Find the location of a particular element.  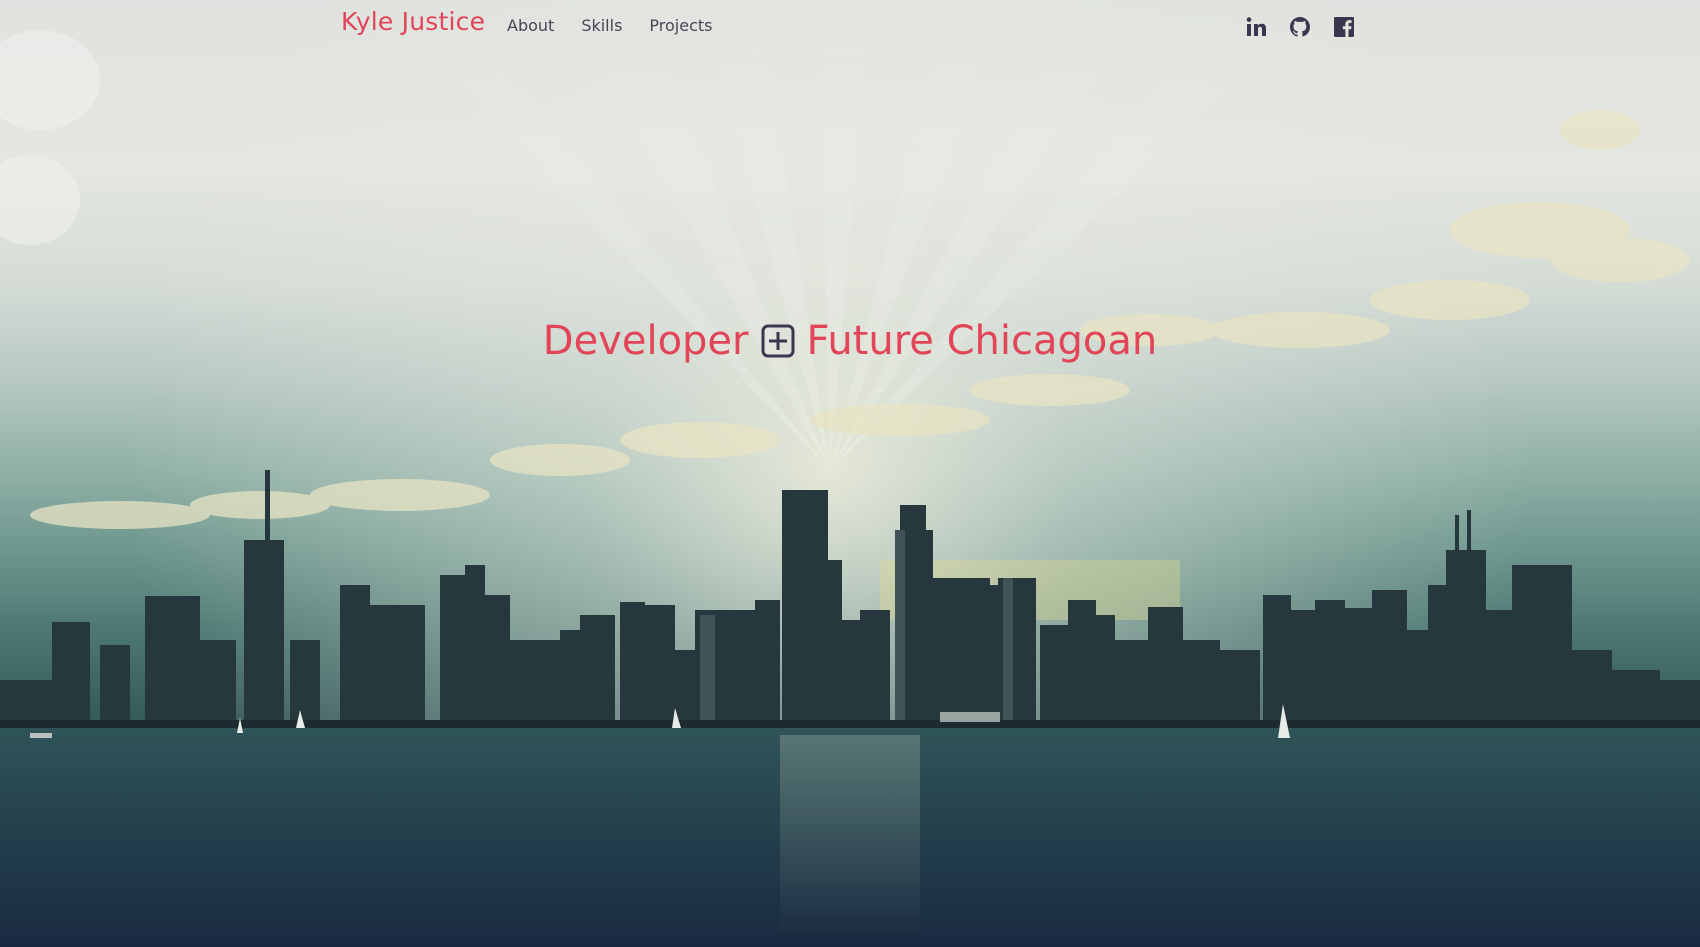

facebook-link is located at coordinates (1344, 27).